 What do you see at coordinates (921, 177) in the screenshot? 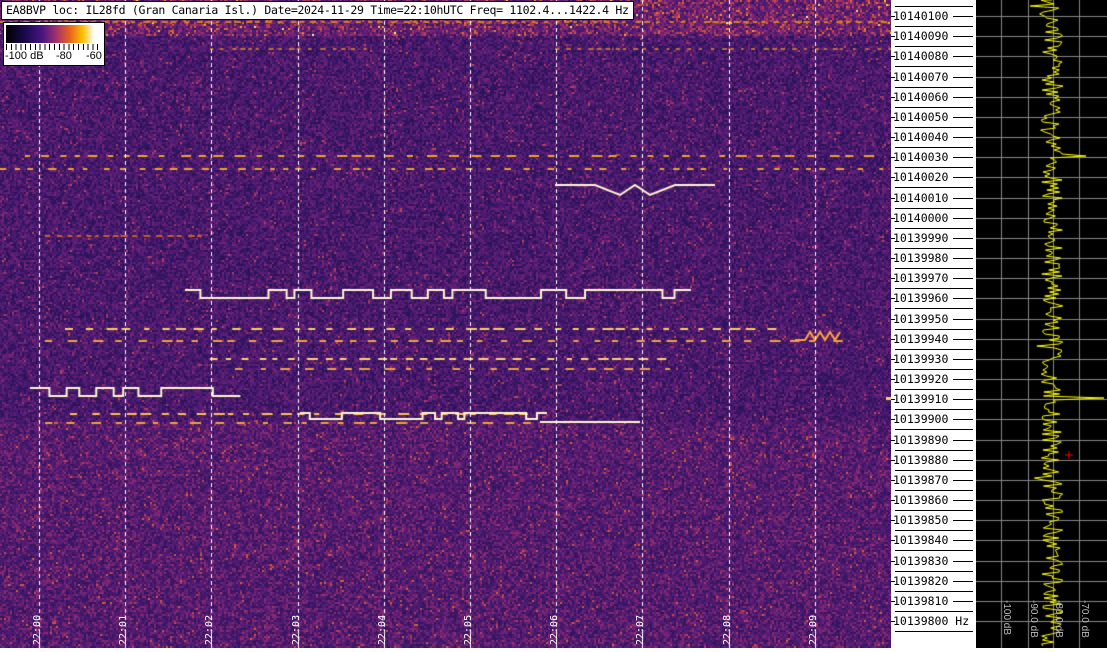
I see `freq-label: 10140020` at bounding box center [921, 177].